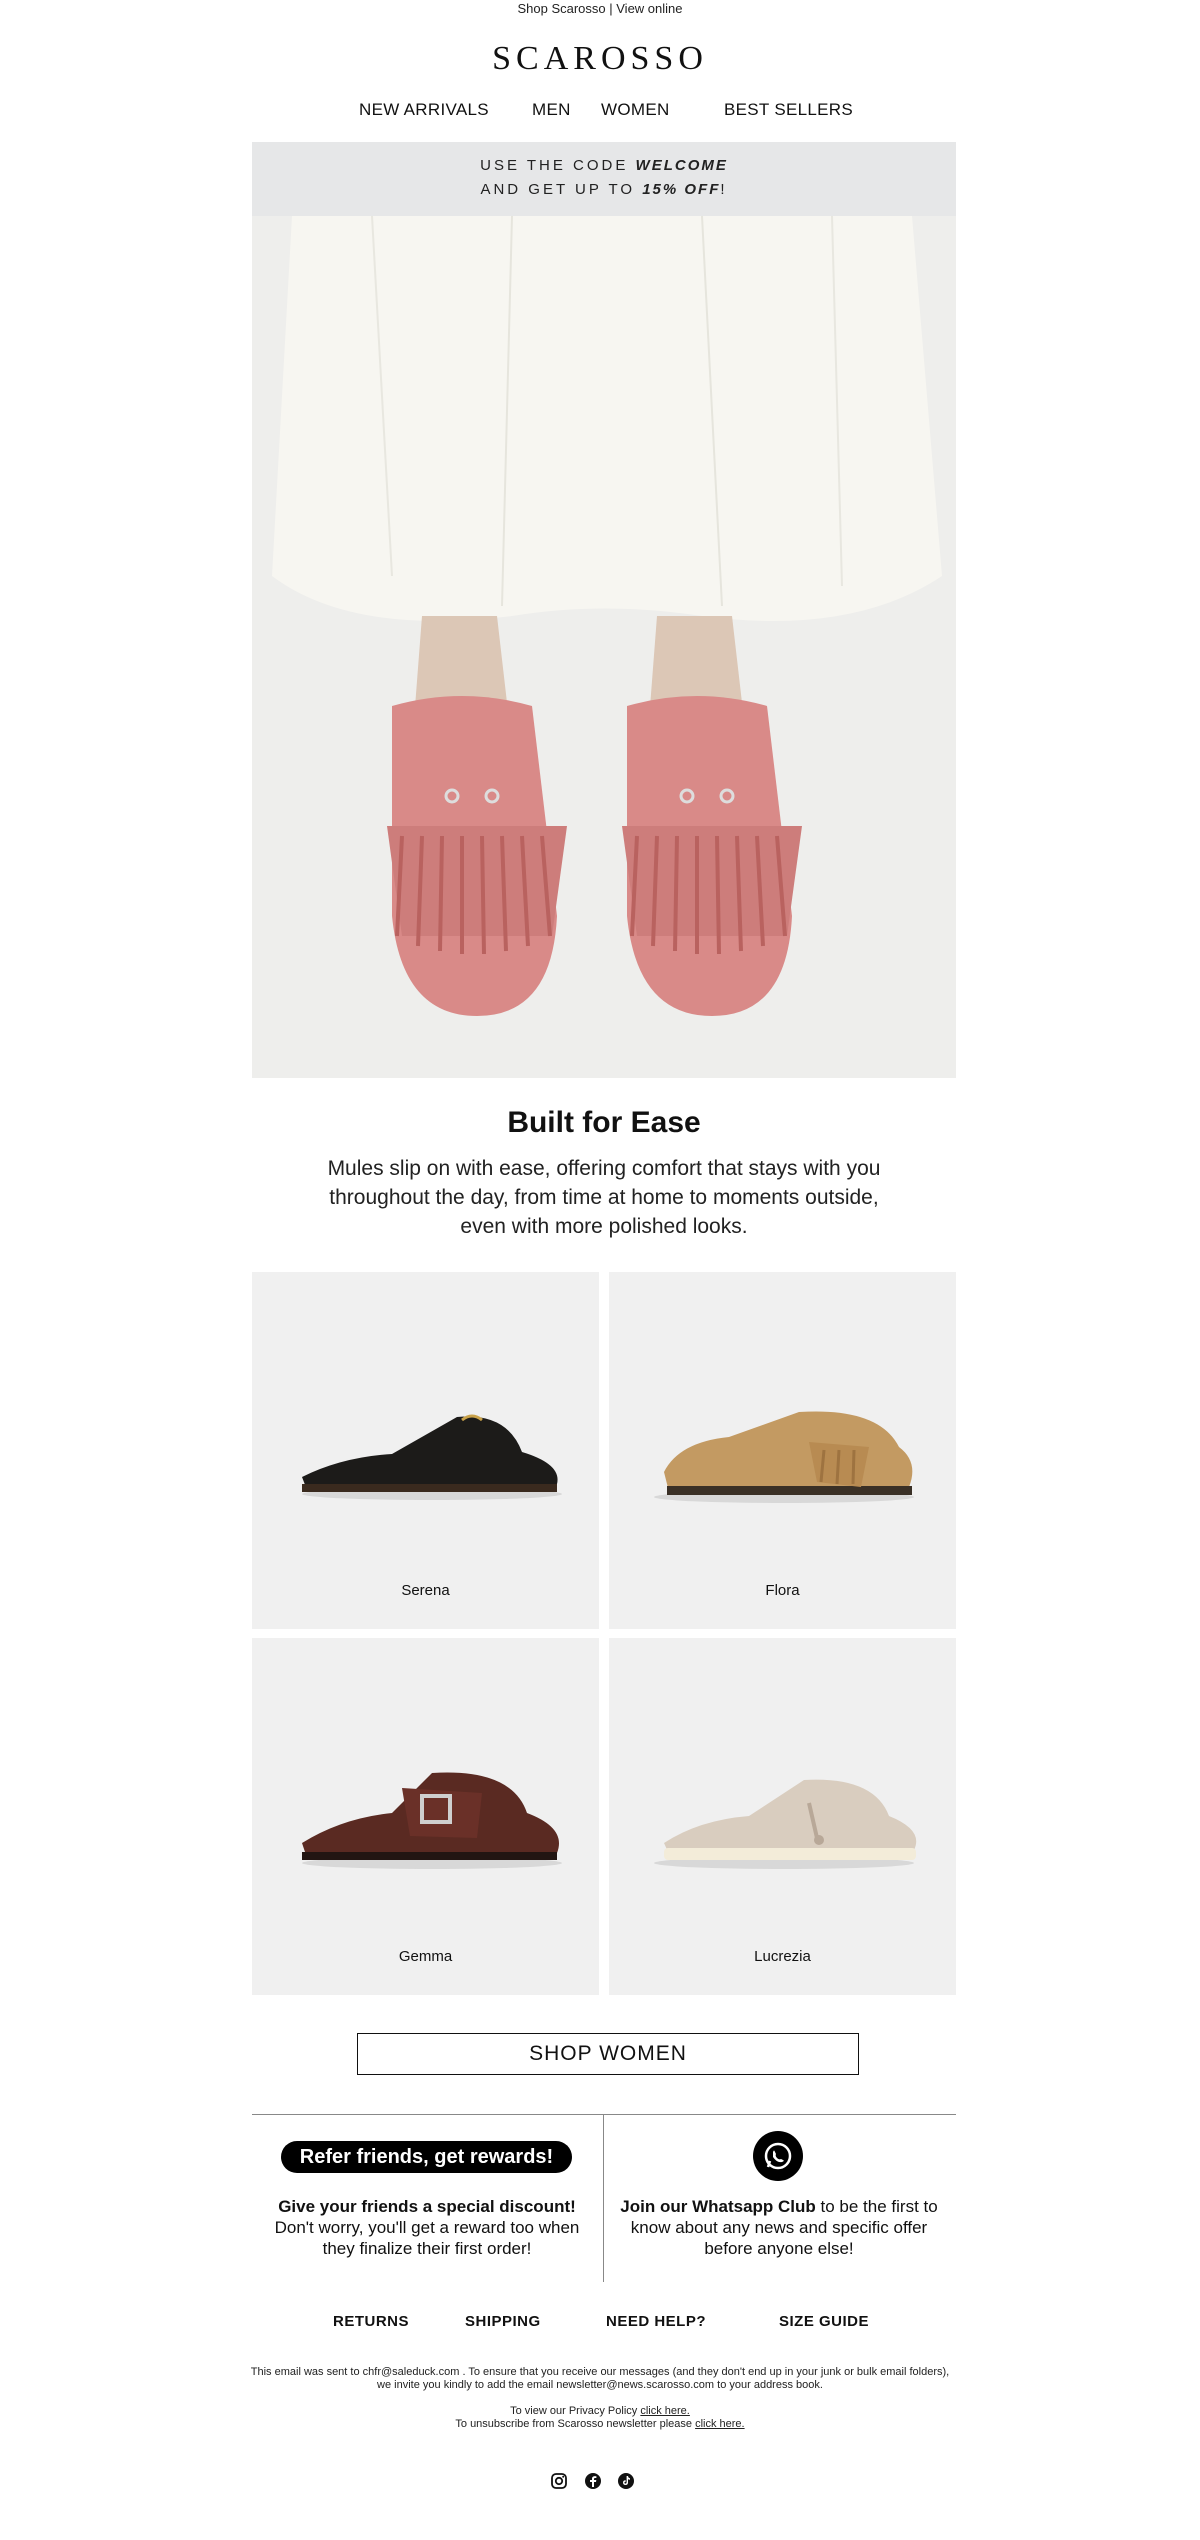  I want to click on promo-discount: 15% OFF, so click(681, 189).